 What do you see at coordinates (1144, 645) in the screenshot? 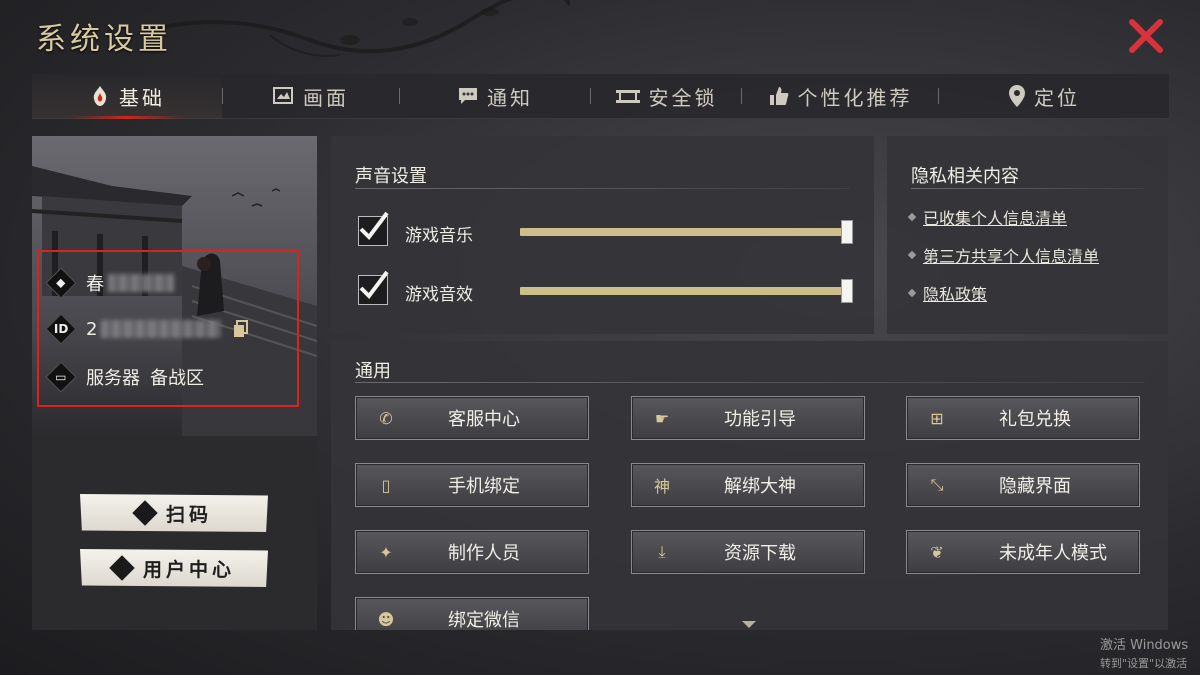
I see `watermark-line: 激活 Windows` at bounding box center [1144, 645].